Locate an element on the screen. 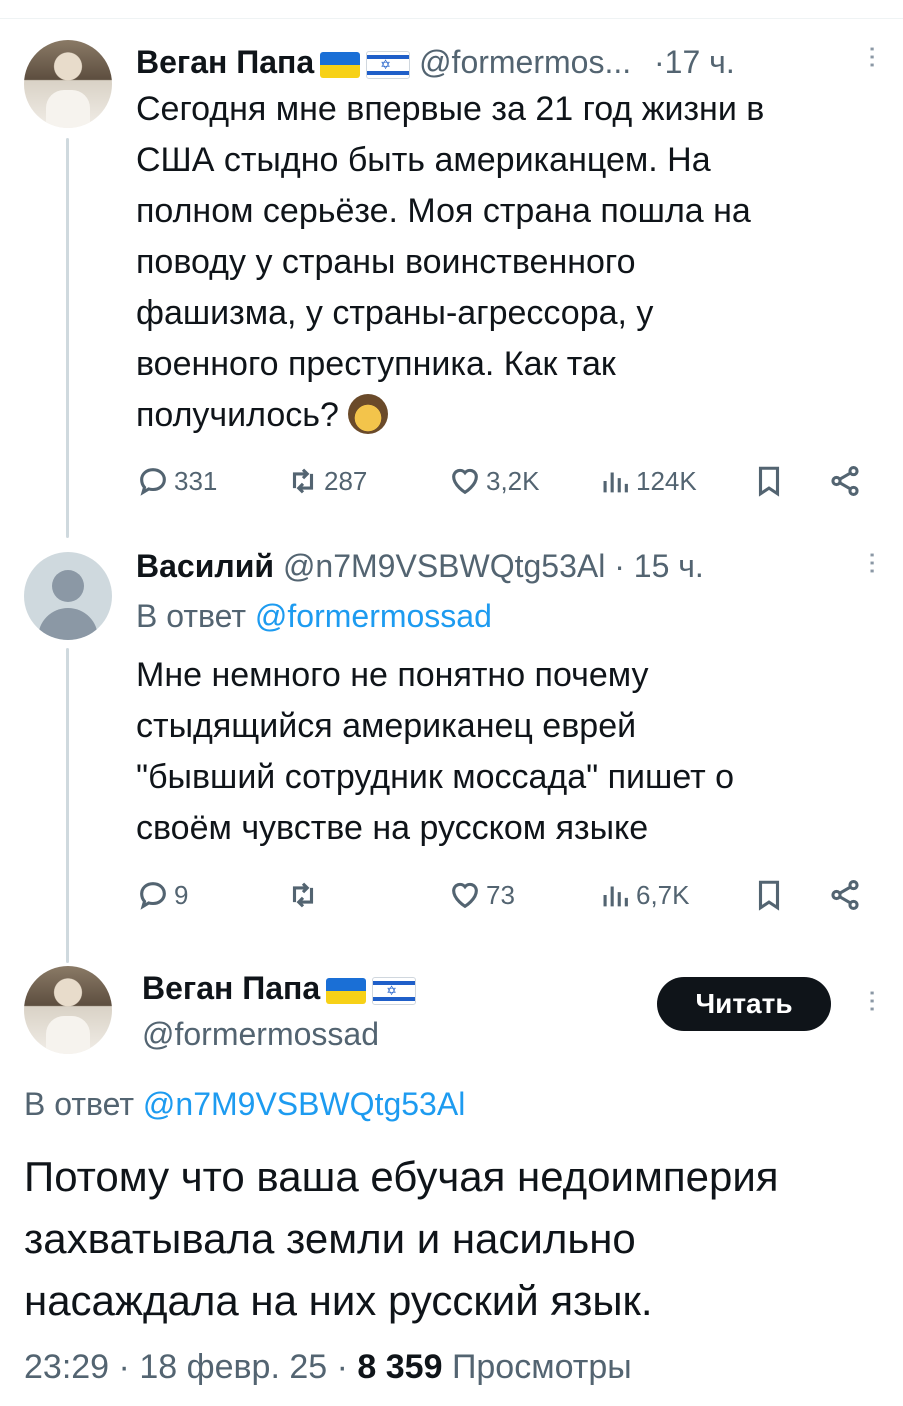  tweet-text-line: Сегодня мне впервые за 21 год жизни в is located at coordinates (450, 109).